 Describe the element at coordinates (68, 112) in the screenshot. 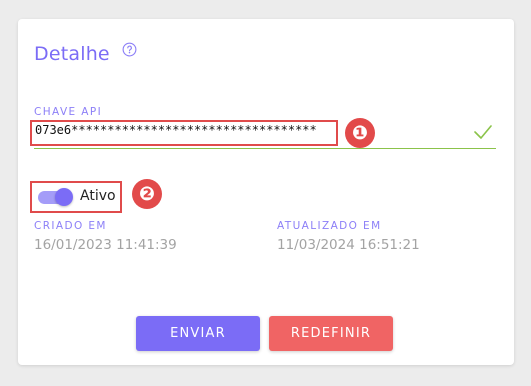

I see `api-key-label: CHAVE API` at that location.